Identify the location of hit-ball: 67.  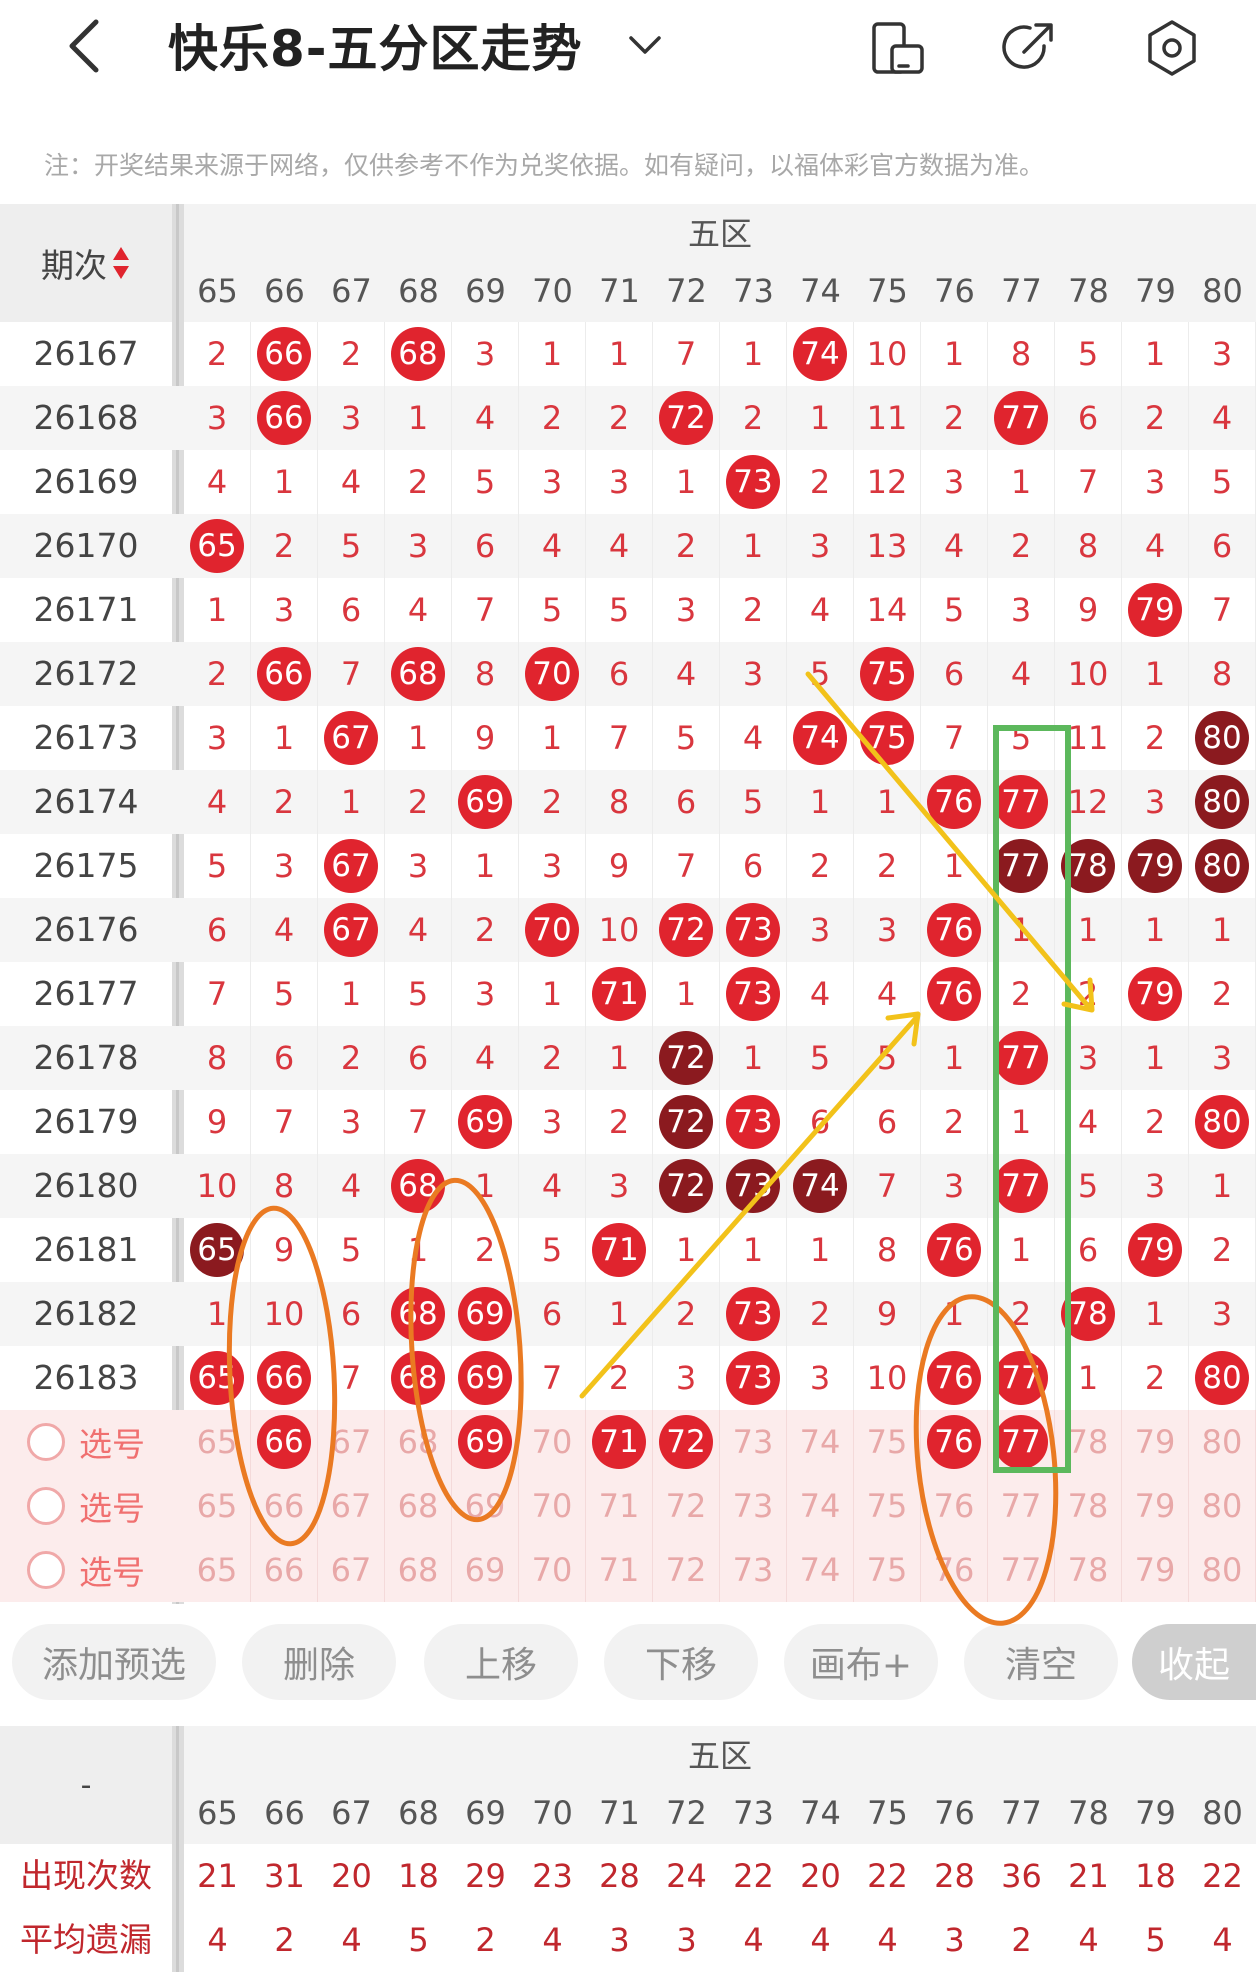
(351, 738).